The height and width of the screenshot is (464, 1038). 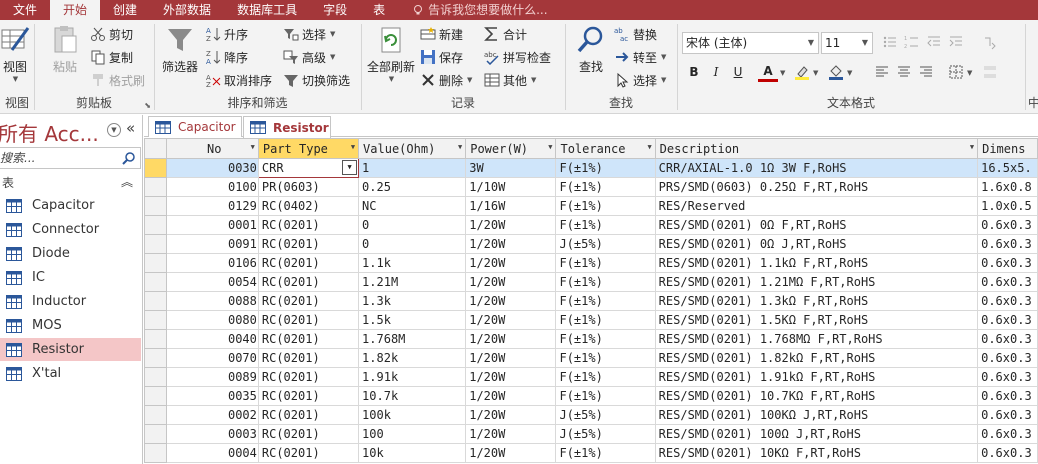 I want to click on cell-description: RES/SMD(0201) 1.82kΩ F,RT,RoHS, so click(x=816, y=358).